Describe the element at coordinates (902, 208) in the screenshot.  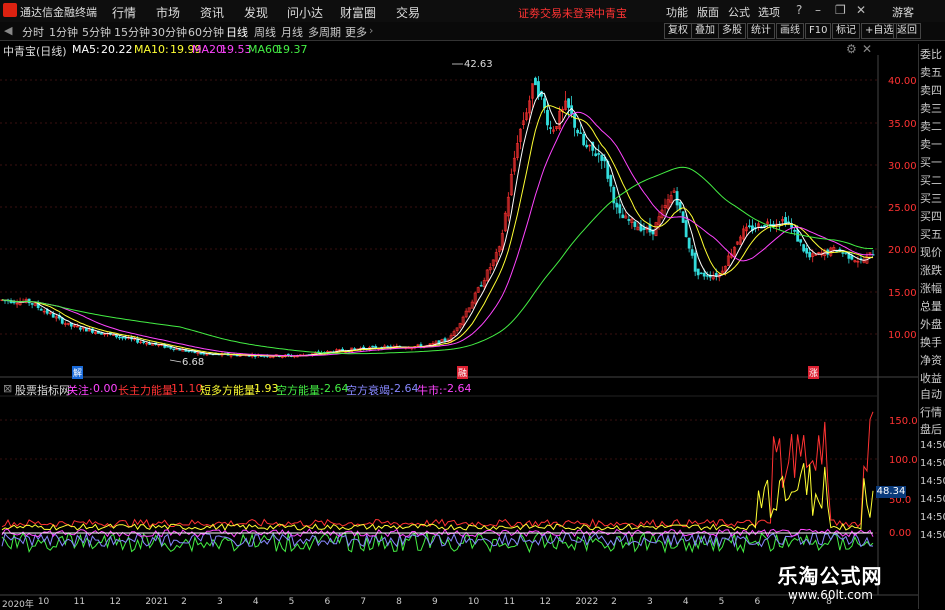
I see `y-tick-25: 25.00` at that location.